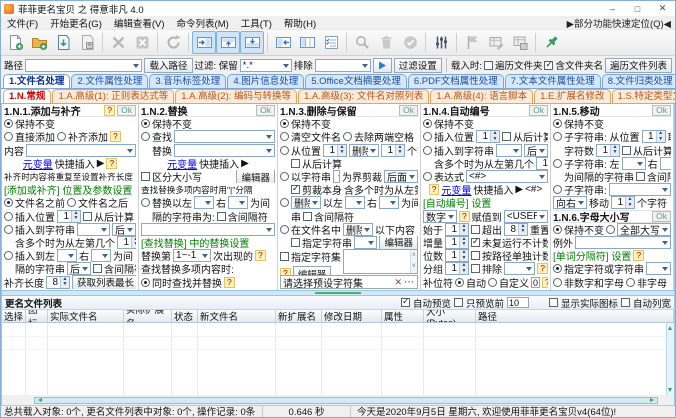 The image size is (676, 418). I want to click on insert-string-combobox, so click(509, 150).